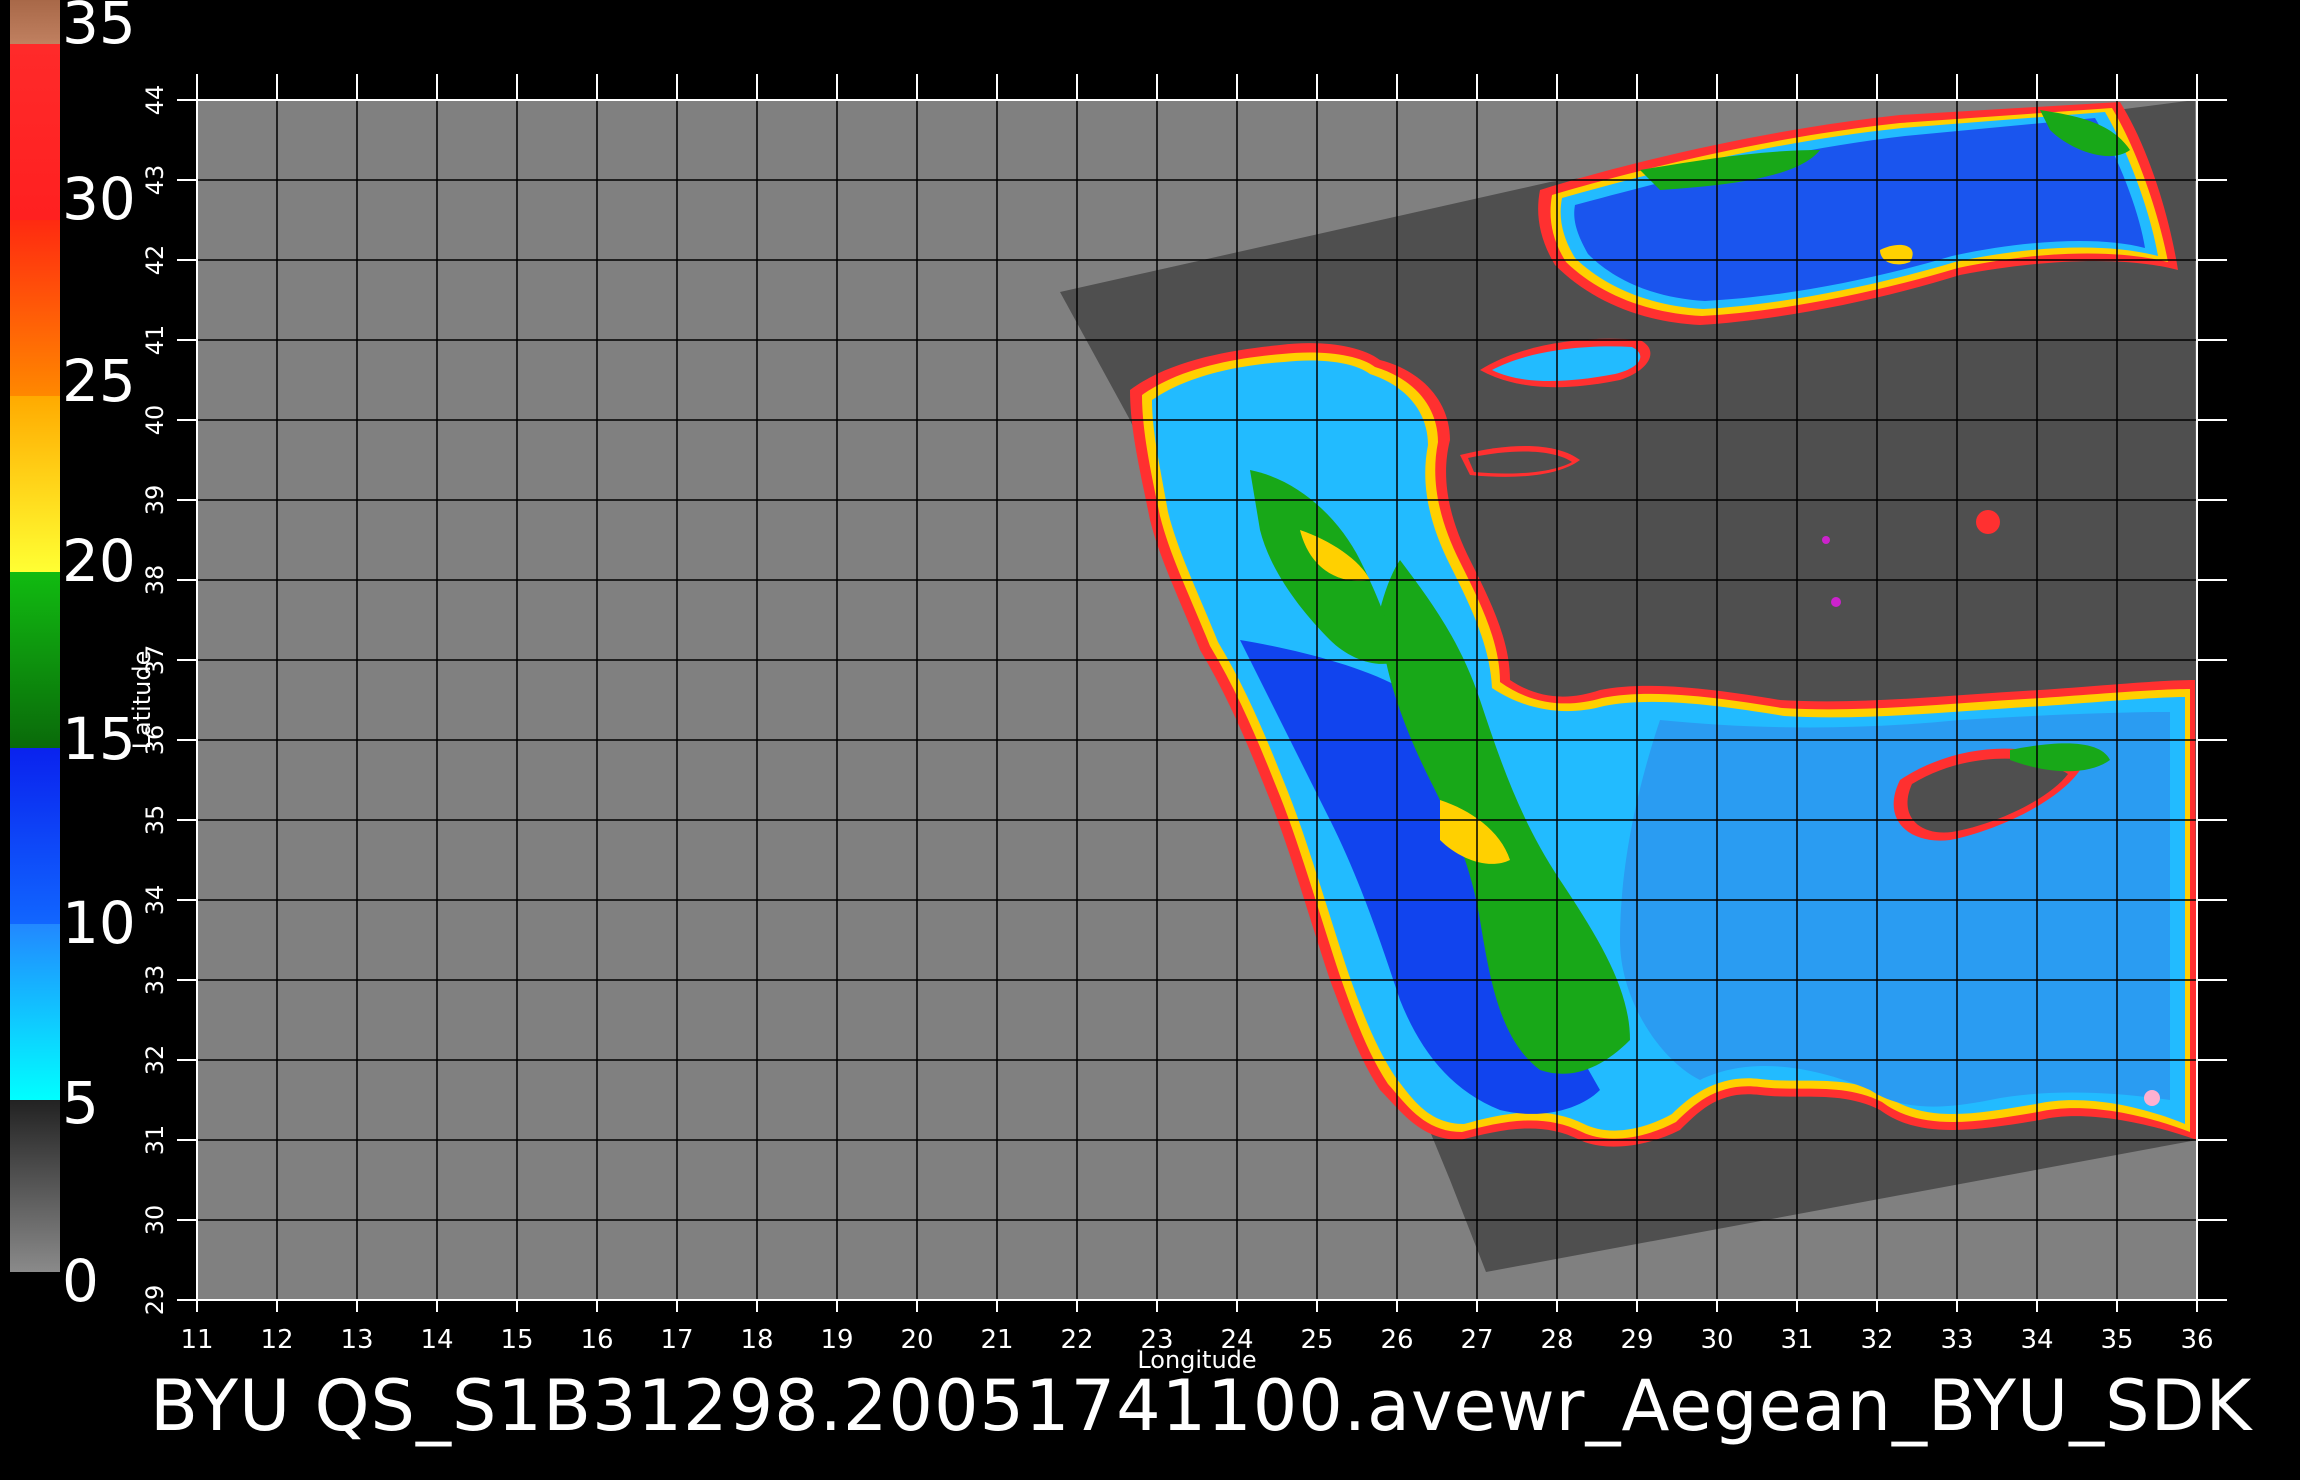 This screenshot has height=1480, width=2300. I want to click on colorbar-label: 10, so click(99, 923).